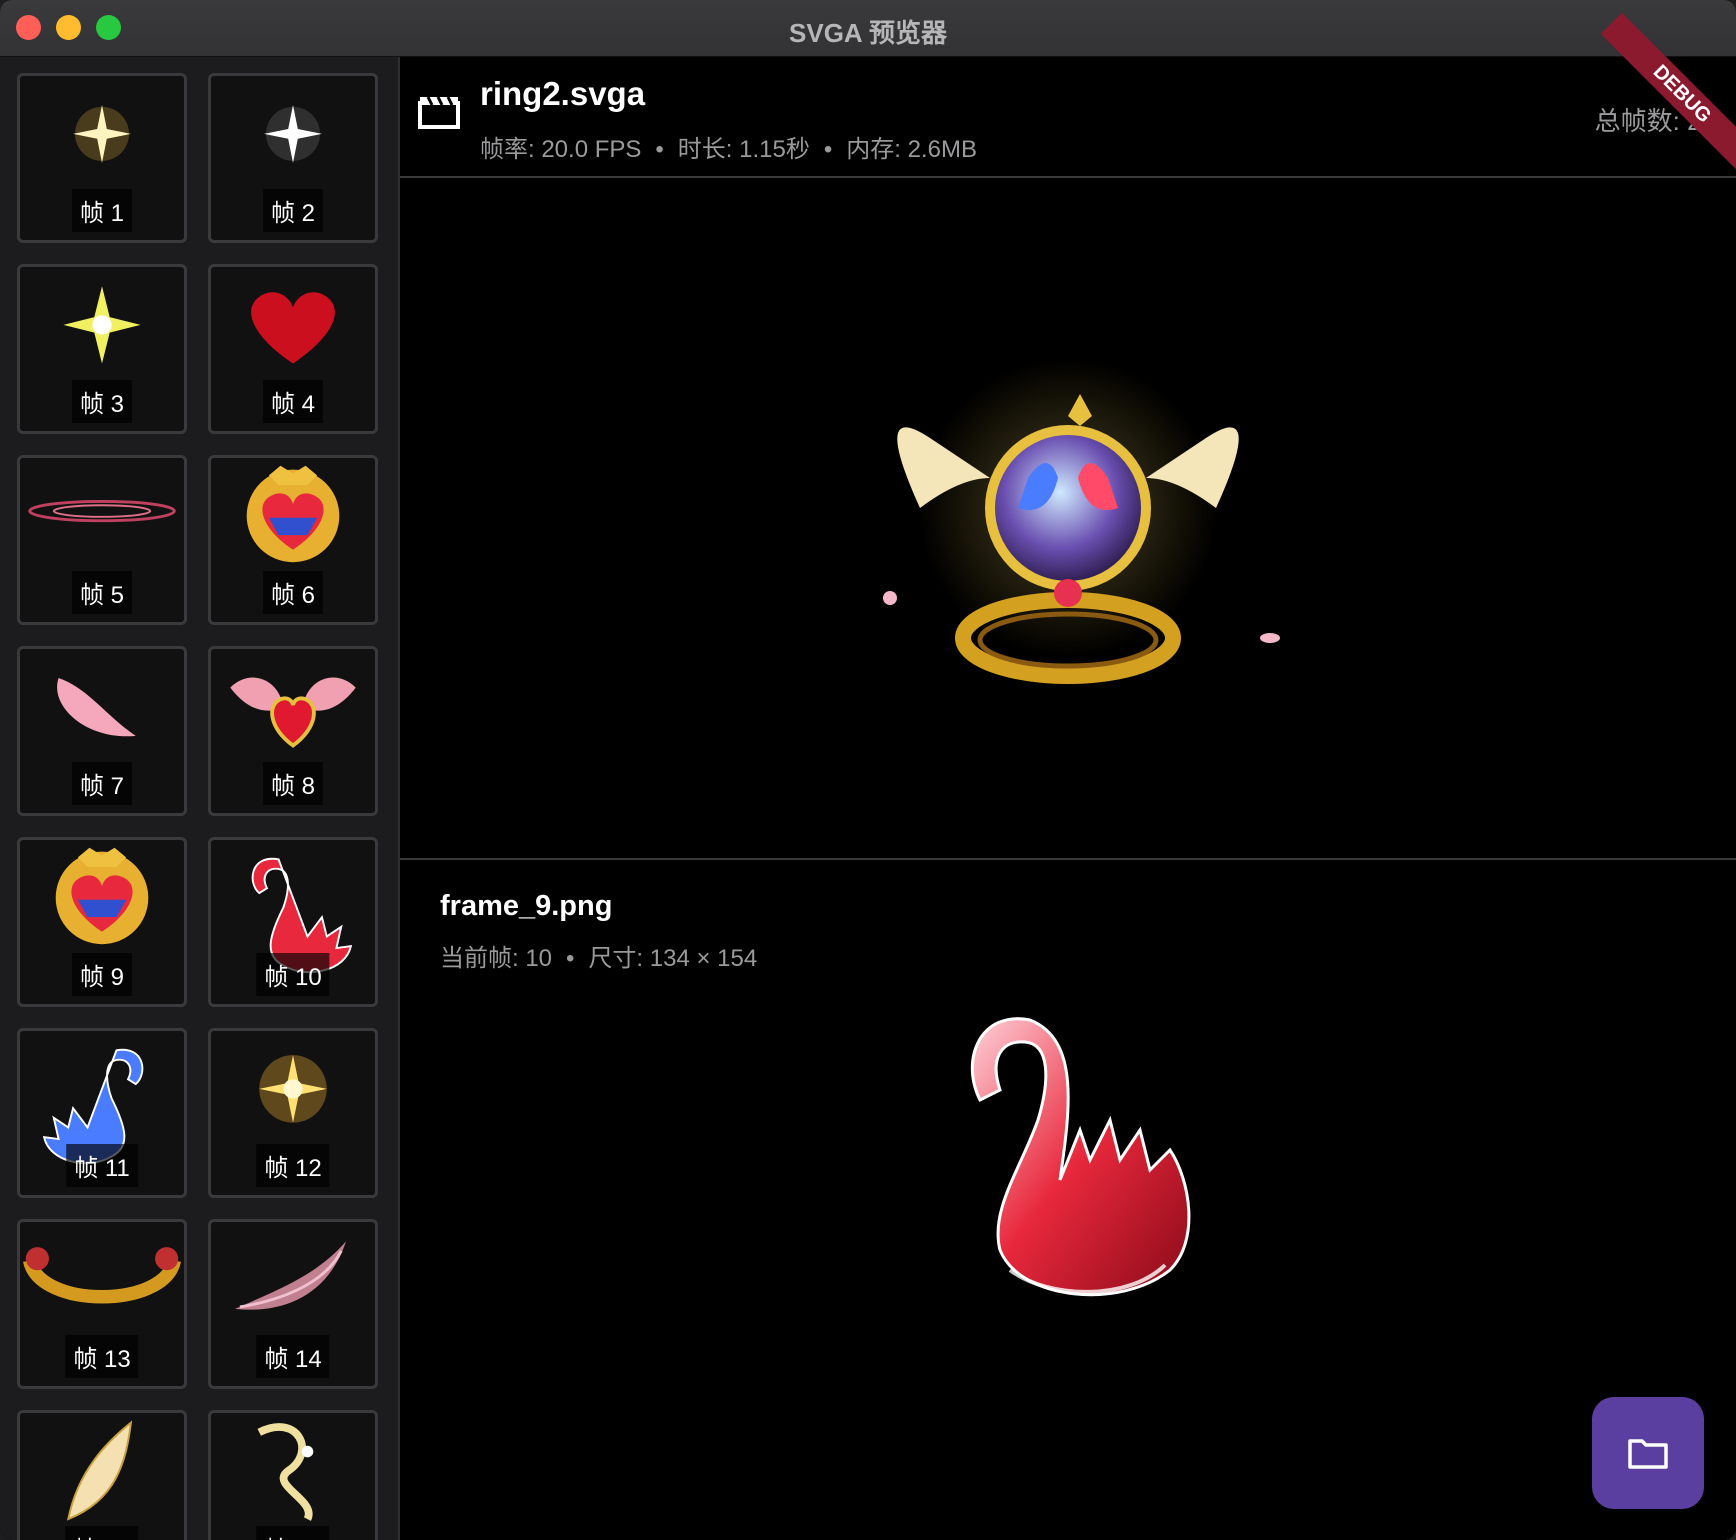 This screenshot has width=1736, height=1540. Describe the element at coordinates (102, 974) in the screenshot. I see `frame-thumbnail-label: 帧 9` at that location.